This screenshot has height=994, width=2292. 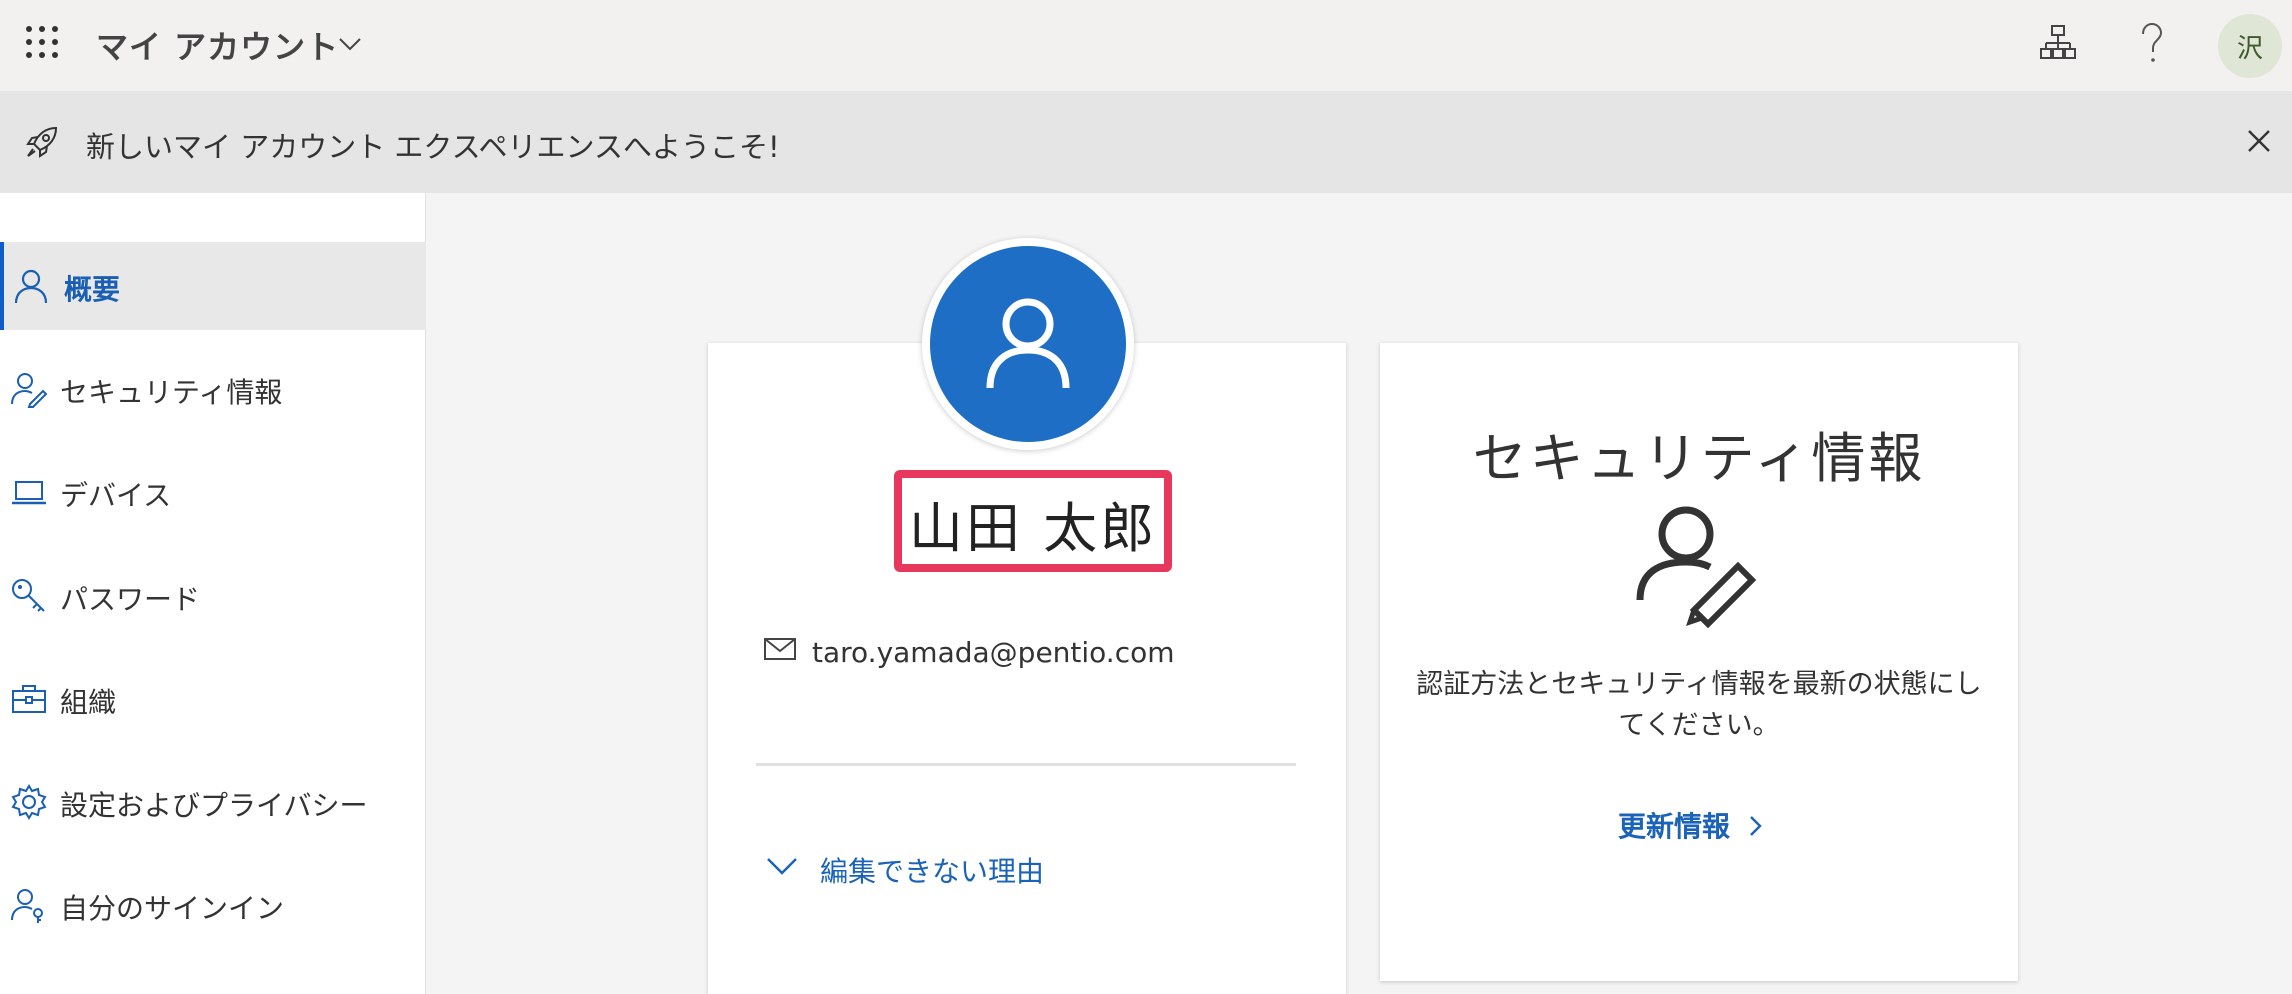 I want to click on profile-avatar, so click(x=1028, y=344).